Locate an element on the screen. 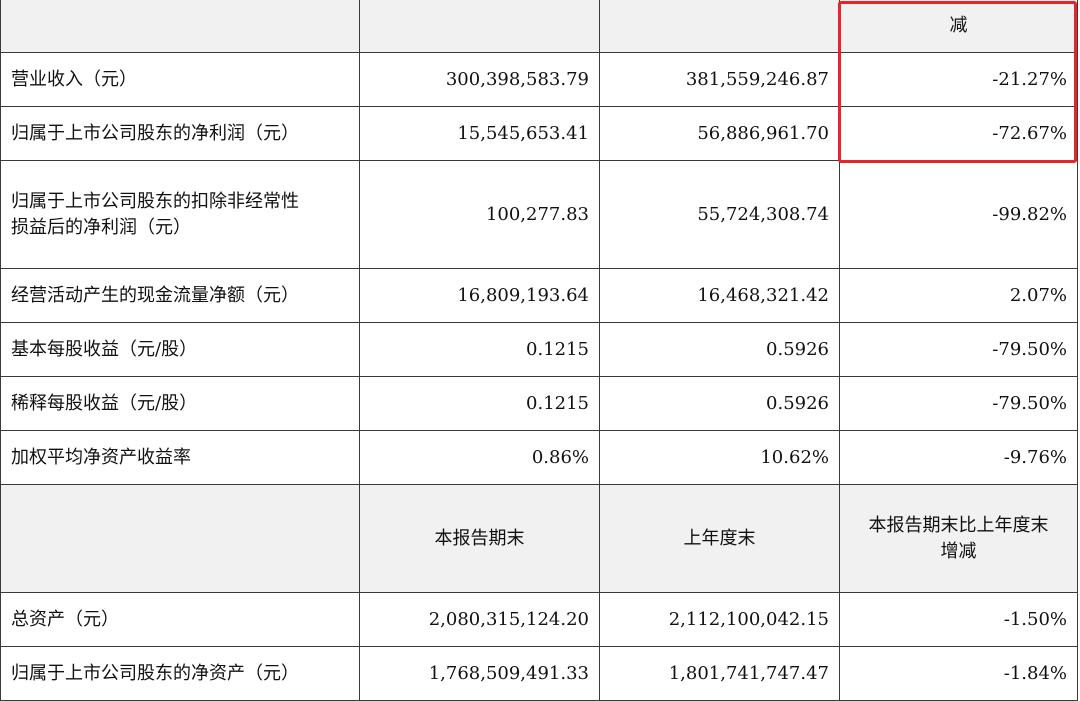 The height and width of the screenshot is (701, 1080). table2-header-change-line2: 增减 is located at coordinates (958, 551).